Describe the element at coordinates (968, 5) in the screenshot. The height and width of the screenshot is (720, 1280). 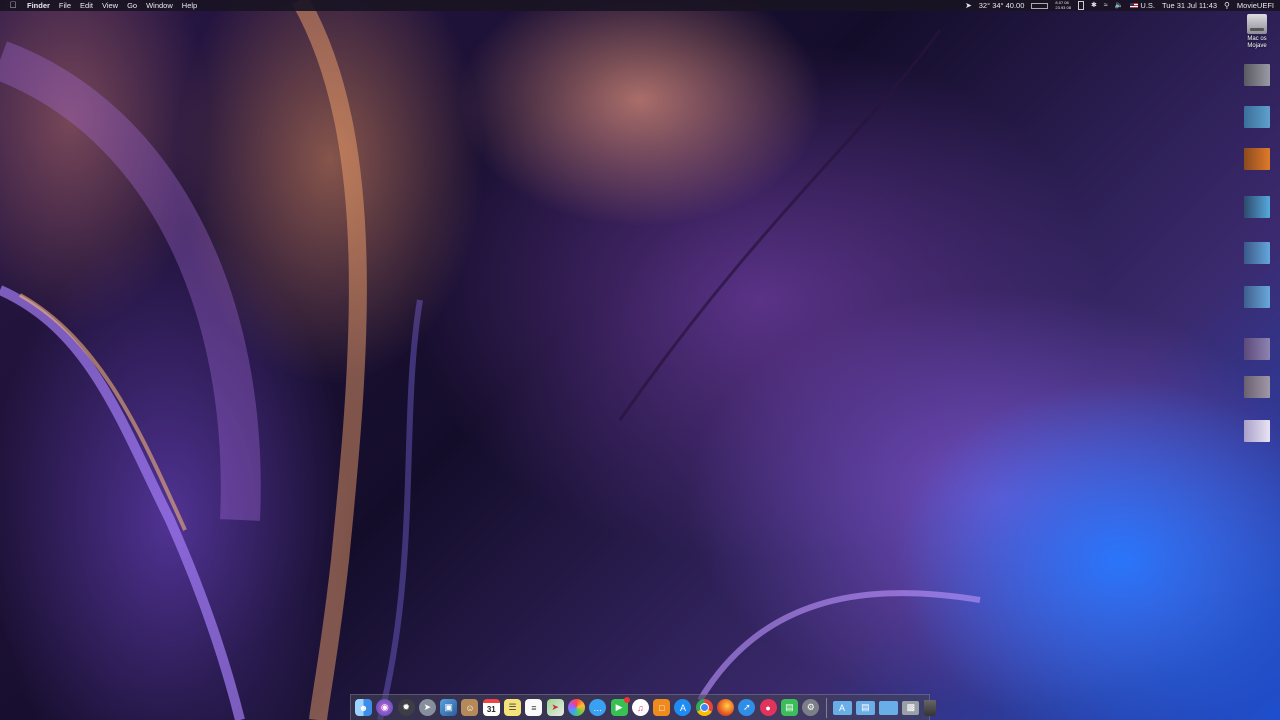
I see `mirror-displays-icon: ➤` at that location.